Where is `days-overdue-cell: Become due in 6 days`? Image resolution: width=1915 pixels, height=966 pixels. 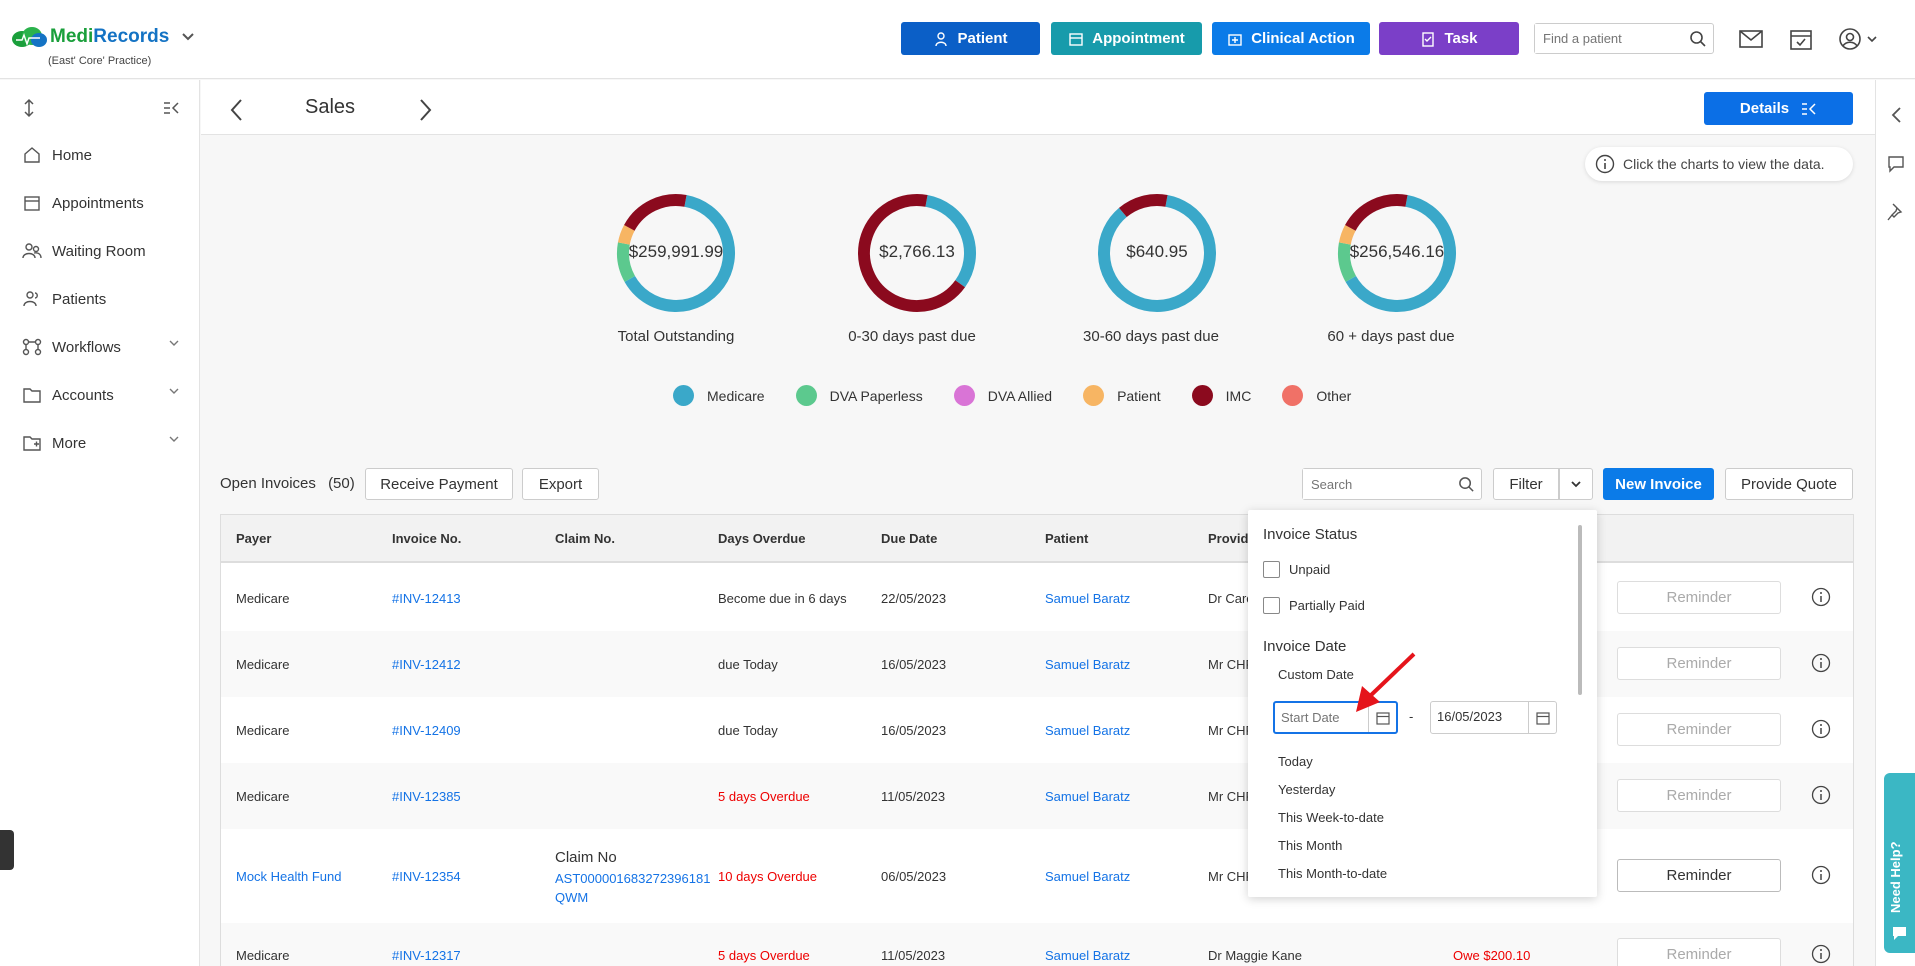 days-overdue-cell: Become due in 6 days is located at coordinates (782, 598).